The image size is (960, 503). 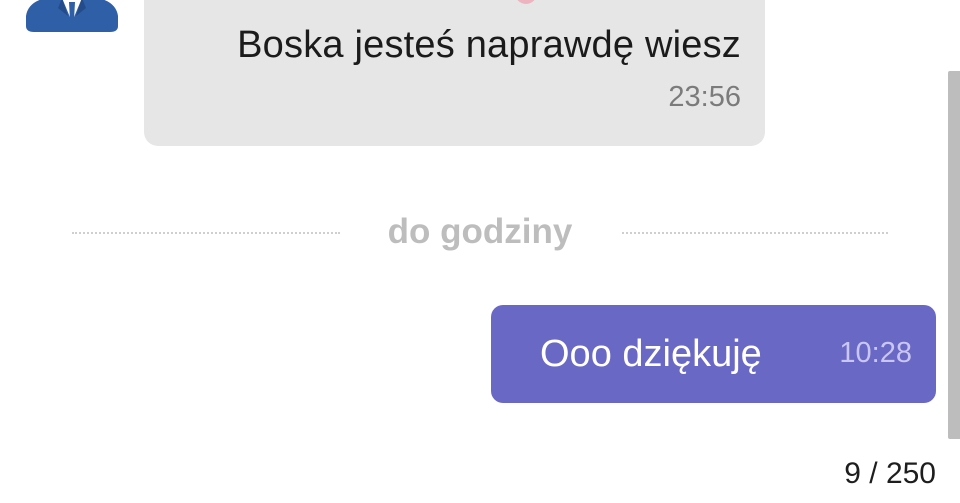 I want to click on person-in-suit-icon, so click(x=72, y=16).